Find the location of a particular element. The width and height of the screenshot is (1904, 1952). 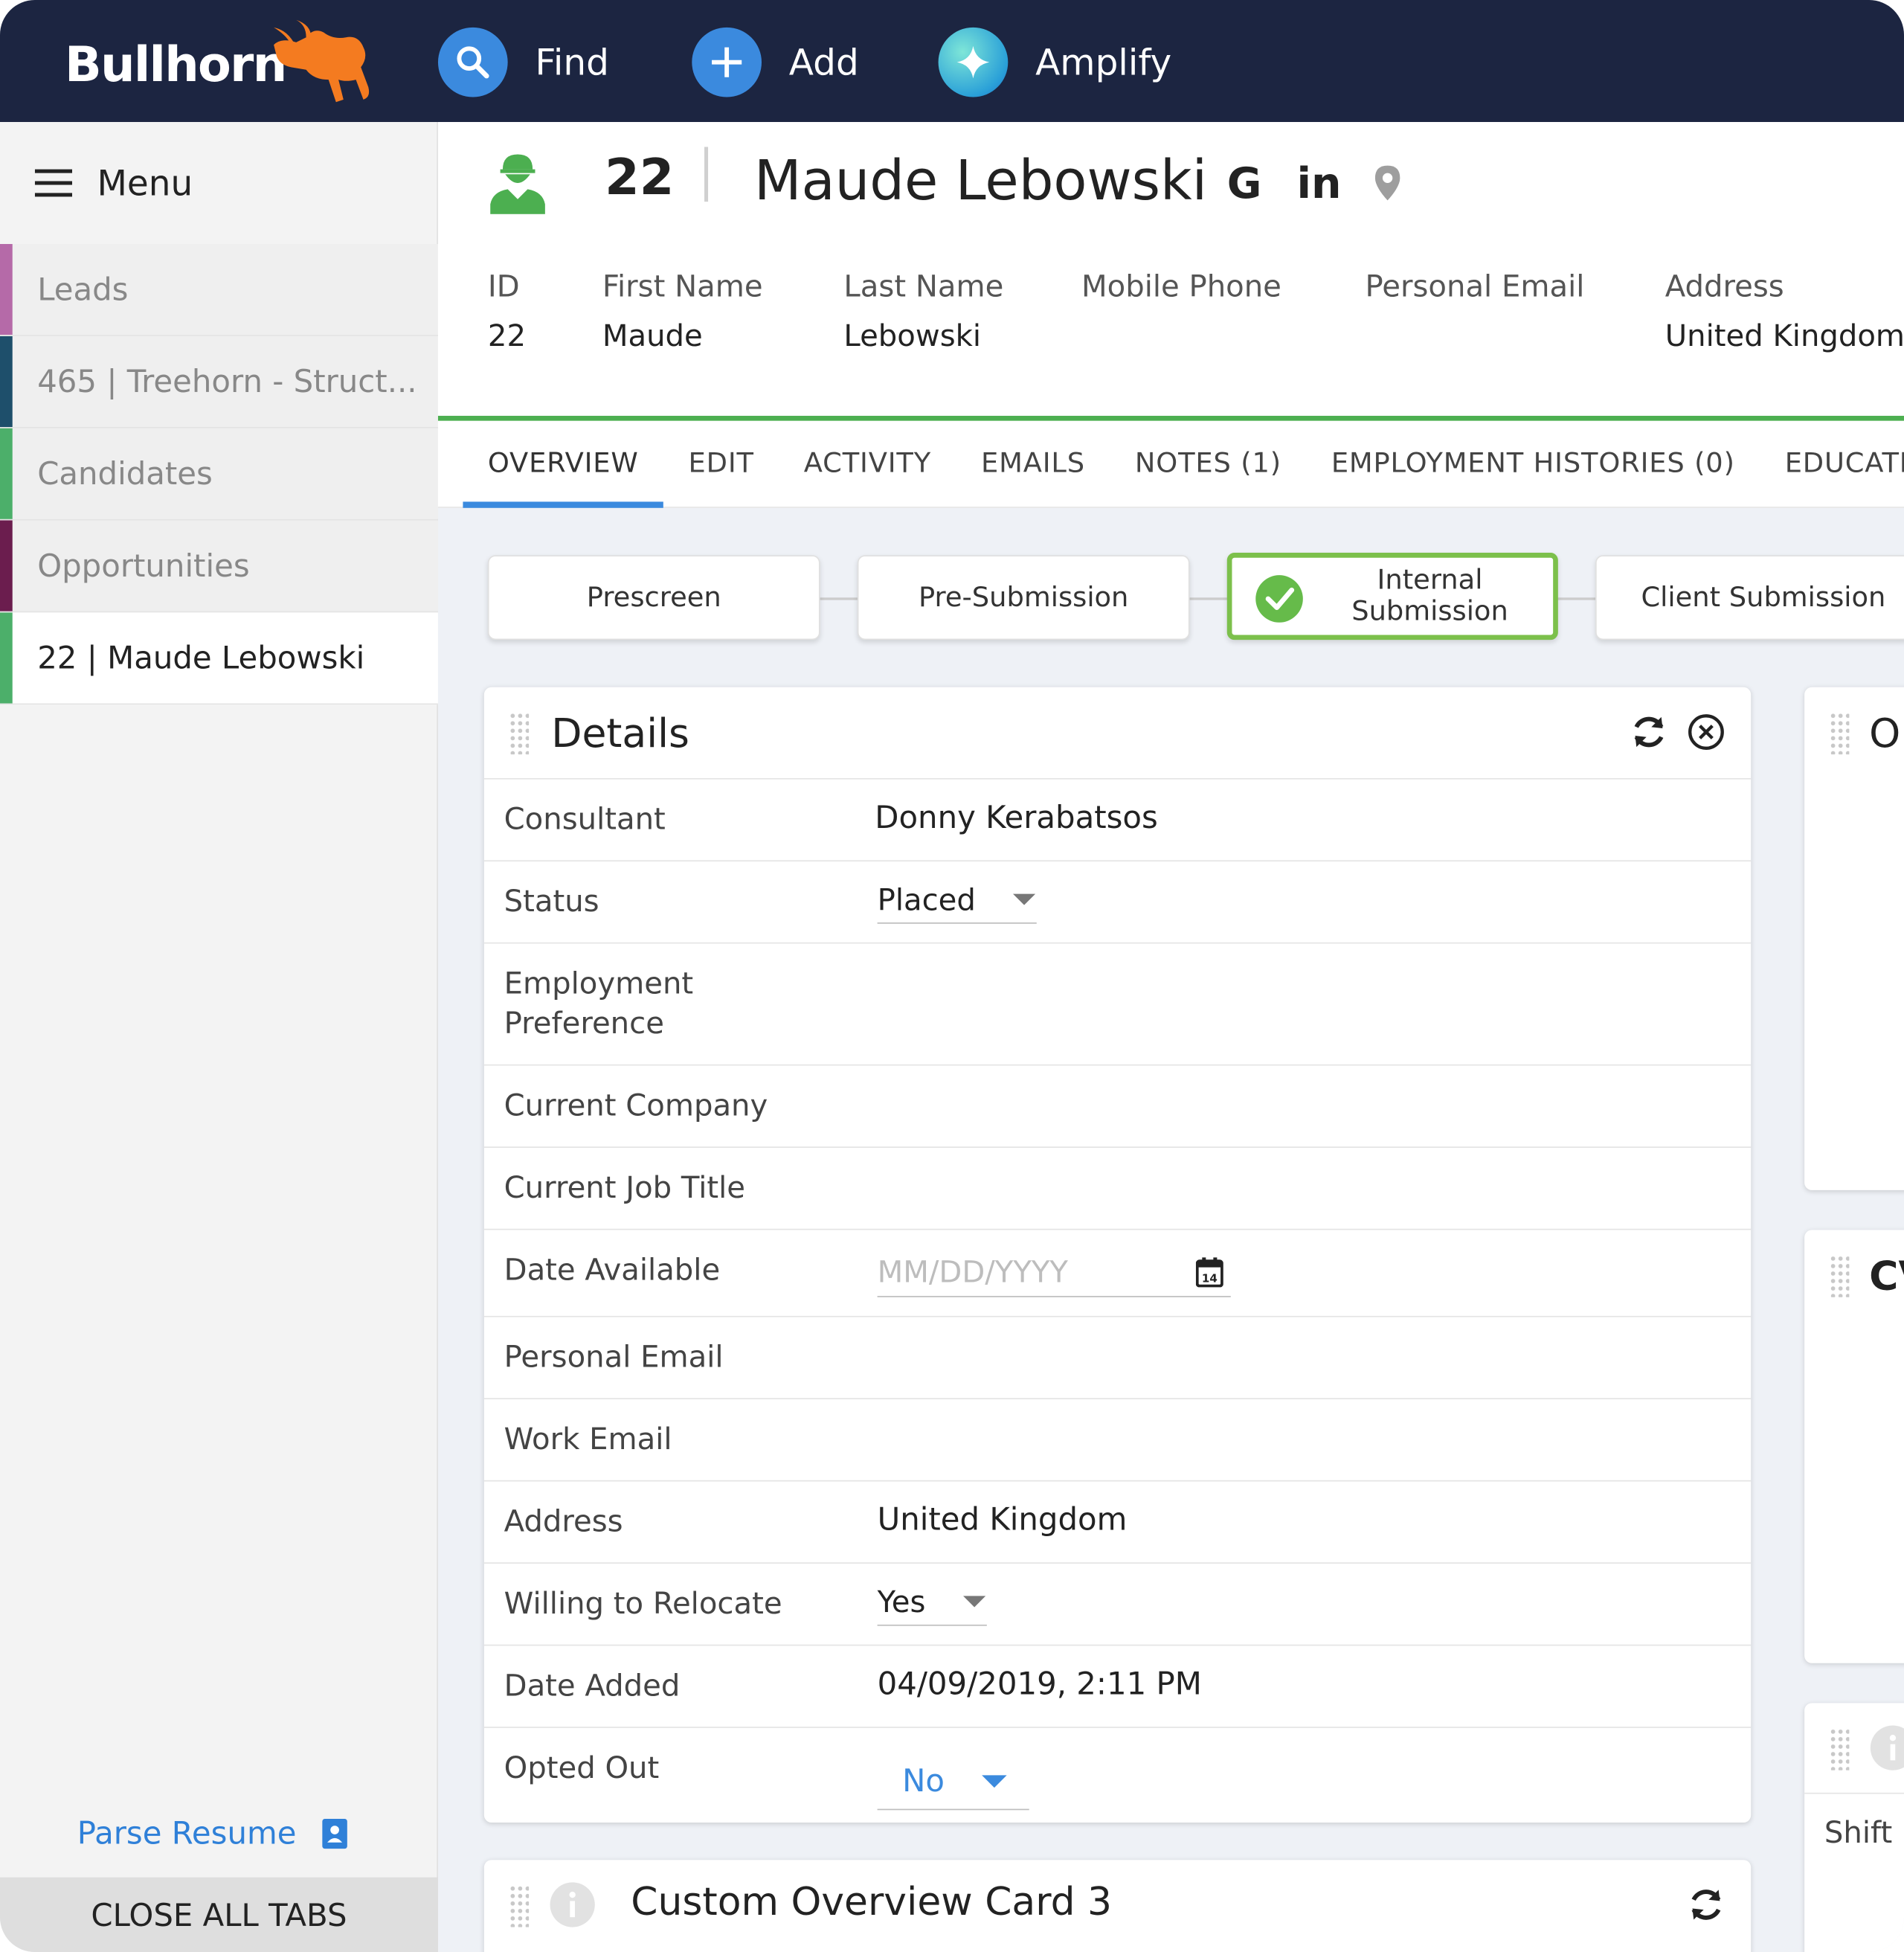

detail-row-date-available: Date Available MM/DD/YYYY 14 is located at coordinates (1118, 1272).